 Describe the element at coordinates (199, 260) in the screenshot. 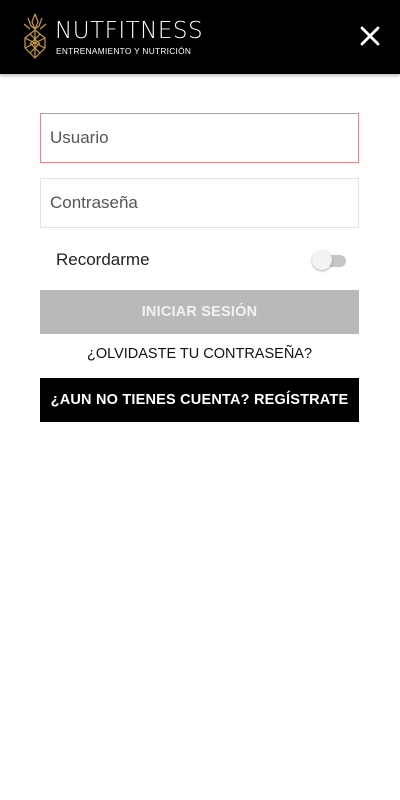

I see `remember-me-row: Recordarme` at that location.